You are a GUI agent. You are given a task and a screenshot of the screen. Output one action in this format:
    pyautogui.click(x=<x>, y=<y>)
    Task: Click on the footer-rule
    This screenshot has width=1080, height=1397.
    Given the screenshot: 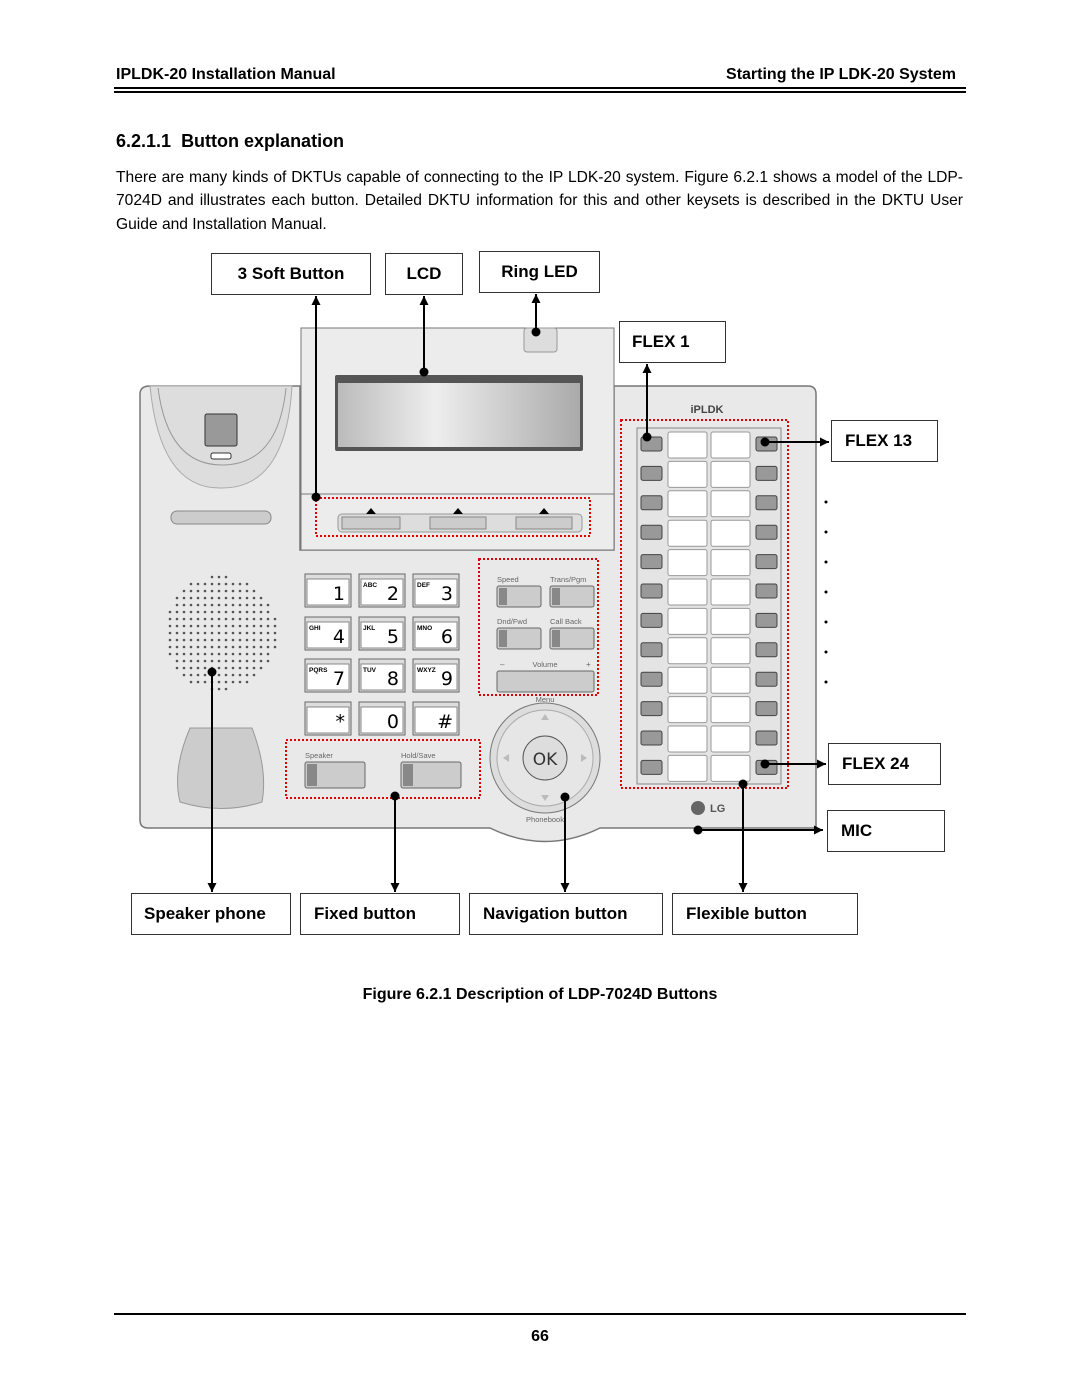 What is the action you would take?
    pyautogui.click(x=540, y=1314)
    